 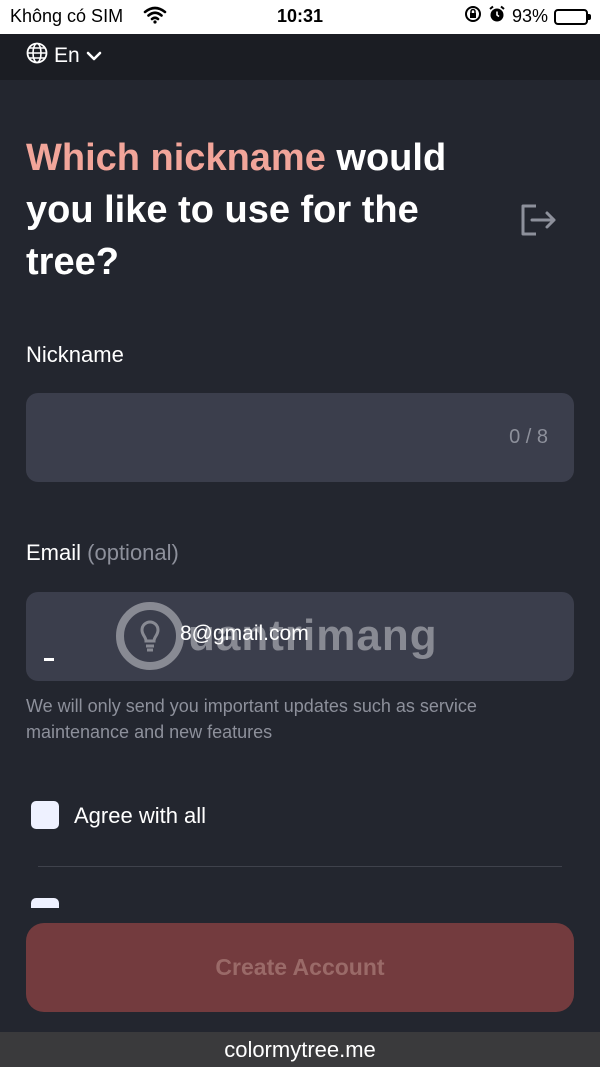 What do you see at coordinates (176, 158) in the screenshot?
I see `title-accent: Which nickname` at bounding box center [176, 158].